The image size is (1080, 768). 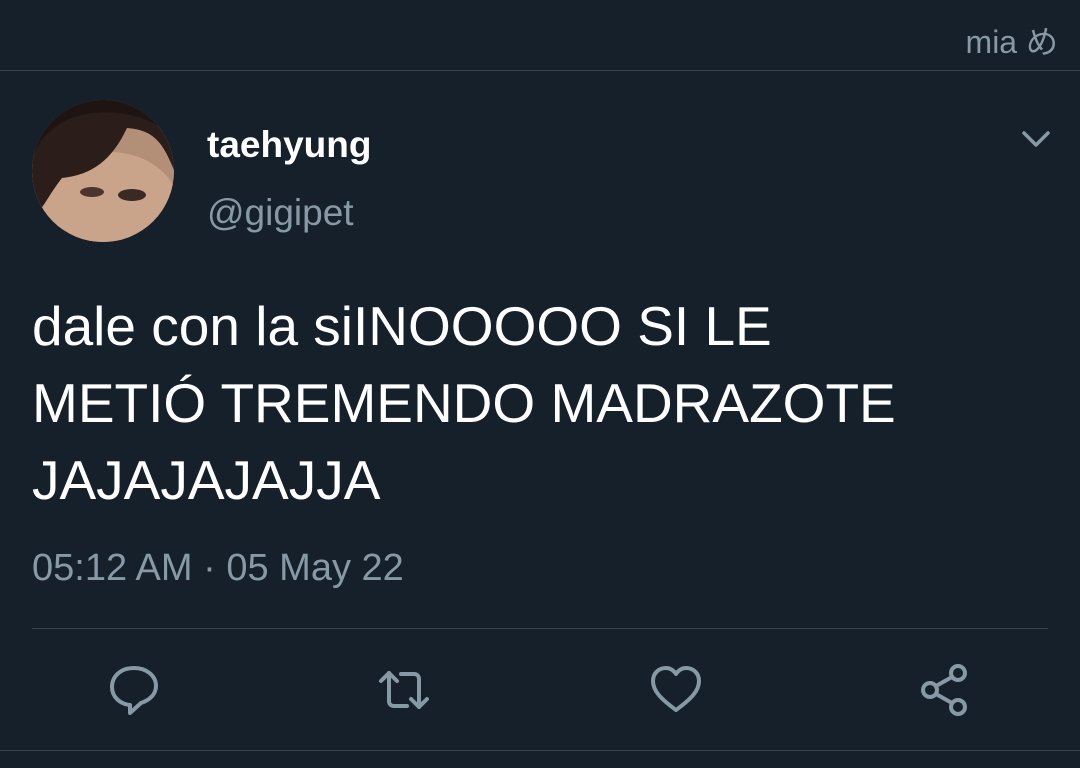 What do you see at coordinates (218, 568) in the screenshot?
I see `tweet-timestamp: 05:12 AM · 05 May 22` at bounding box center [218, 568].